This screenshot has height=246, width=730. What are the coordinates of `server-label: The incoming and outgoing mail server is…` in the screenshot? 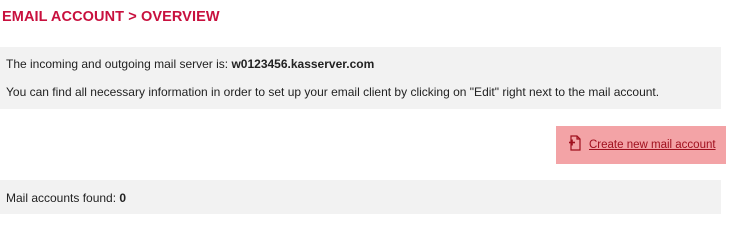 It's located at (117, 64).